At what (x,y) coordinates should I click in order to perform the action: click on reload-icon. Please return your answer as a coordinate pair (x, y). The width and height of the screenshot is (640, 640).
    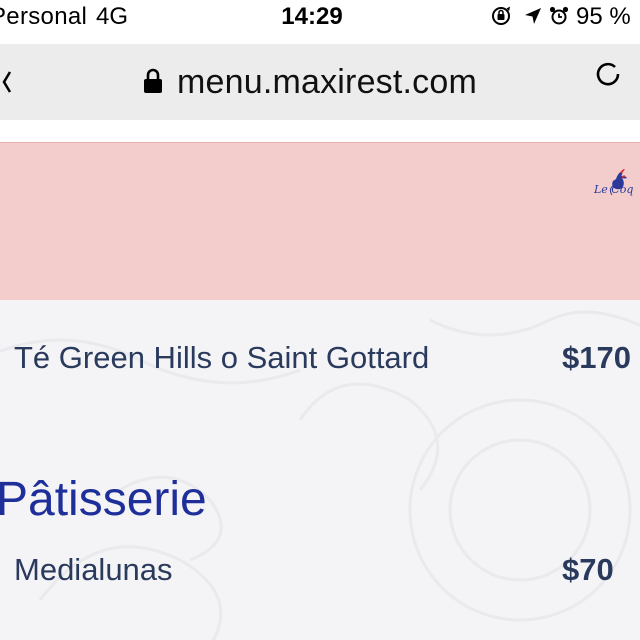
    Looking at the image, I should click on (608, 74).